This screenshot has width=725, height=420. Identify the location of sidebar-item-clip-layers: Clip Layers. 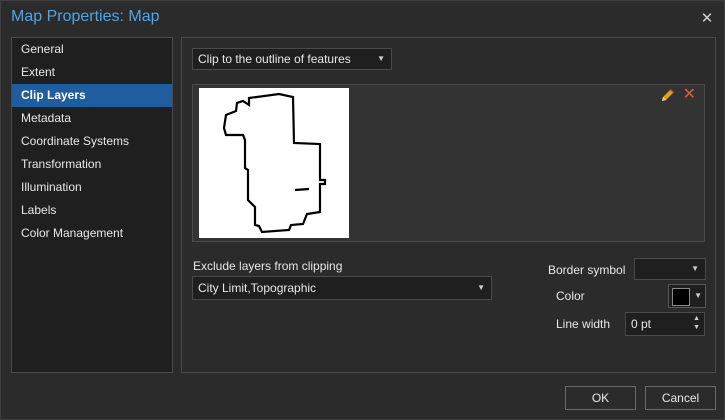
(92, 95).